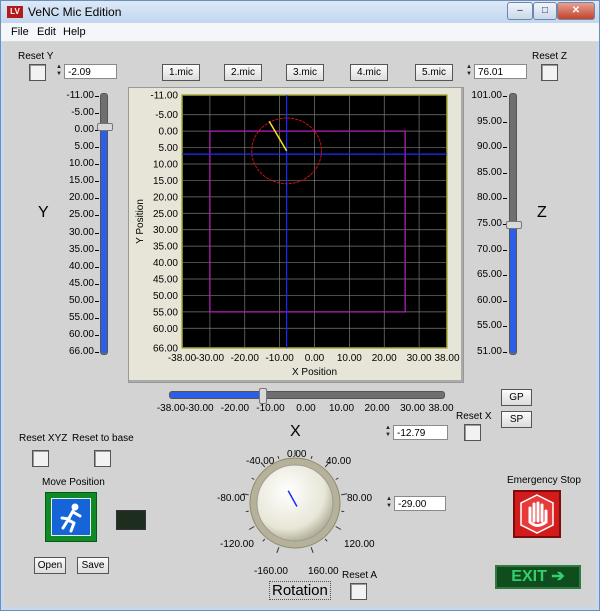 The image size is (600, 611). I want to click on reset-z-label: Reset Z, so click(550, 56).